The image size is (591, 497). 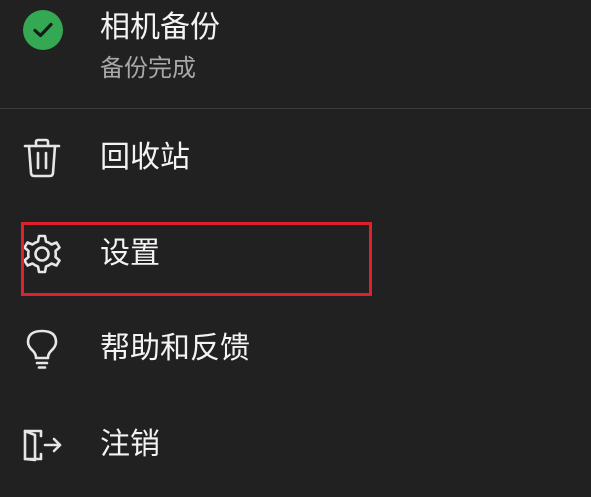 What do you see at coordinates (43, 30) in the screenshot?
I see `check-circle-icon` at bounding box center [43, 30].